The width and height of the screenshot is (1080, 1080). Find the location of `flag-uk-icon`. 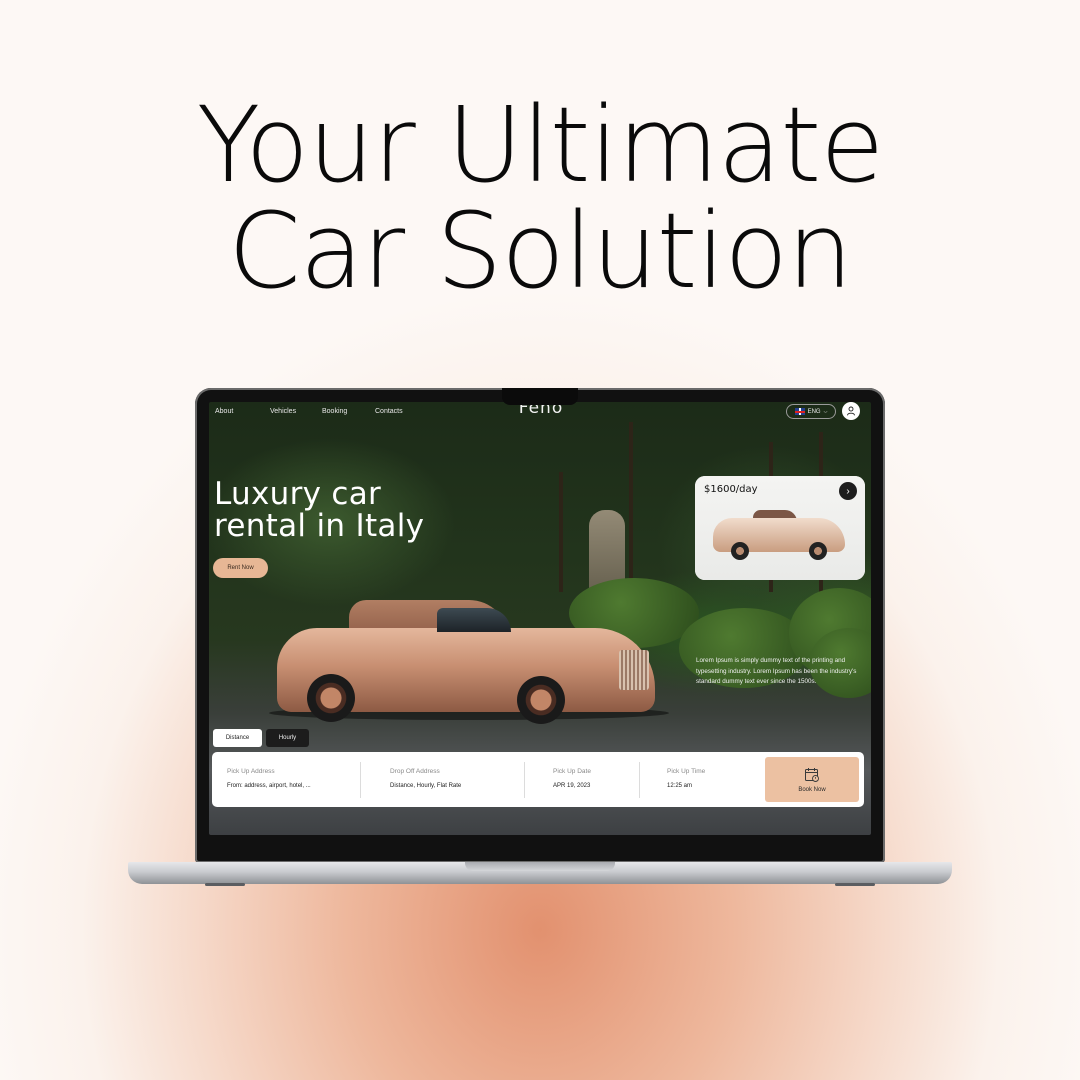

flag-uk-icon is located at coordinates (799, 411).